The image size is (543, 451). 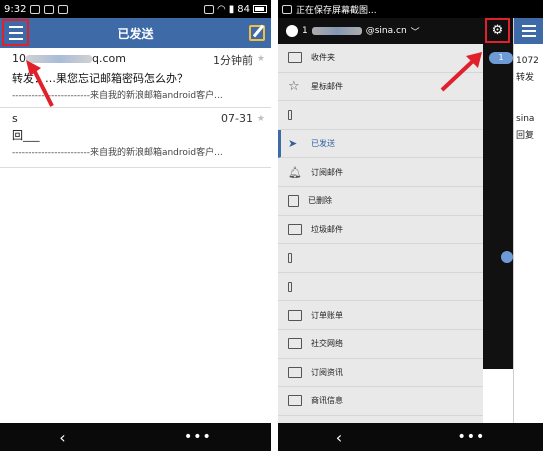 What do you see at coordinates (380, 401) in the screenshot?
I see `folder-business: 商讯信息` at bounding box center [380, 401].